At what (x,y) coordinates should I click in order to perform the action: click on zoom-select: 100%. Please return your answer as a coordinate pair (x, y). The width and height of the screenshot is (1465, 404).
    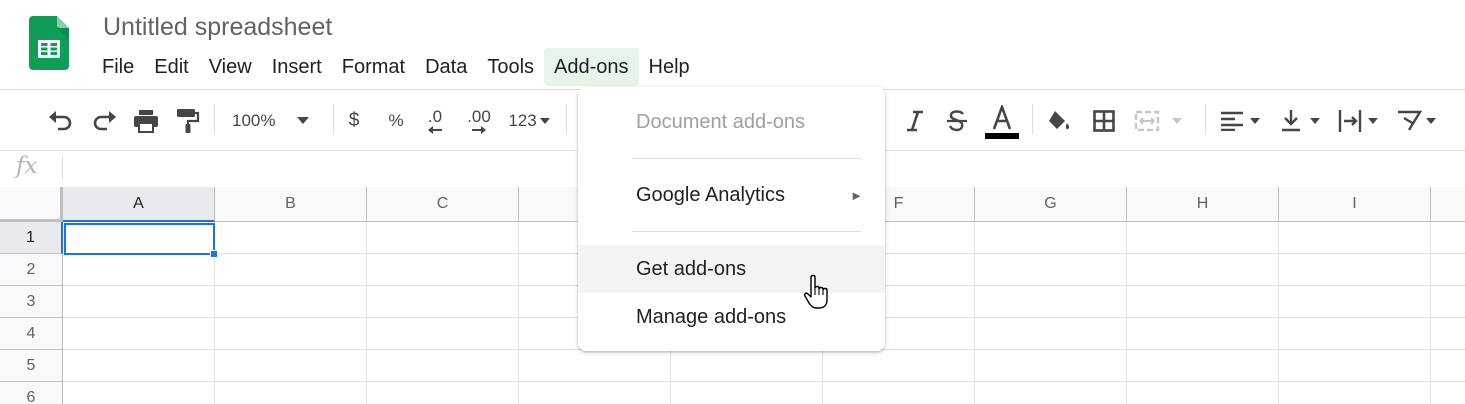
    Looking at the image, I should click on (277, 121).